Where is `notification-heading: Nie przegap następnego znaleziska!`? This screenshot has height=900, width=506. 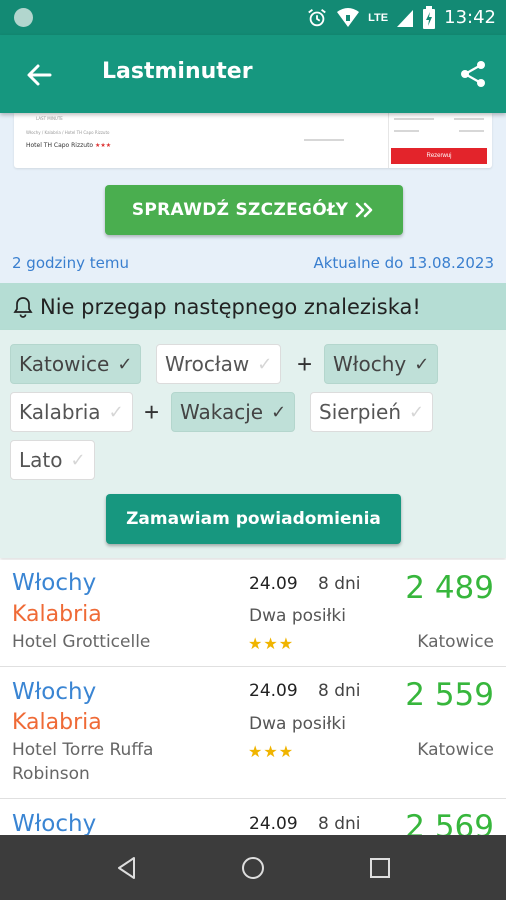
notification-heading: Nie przegap następnego znaleziska! is located at coordinates (253, 306).